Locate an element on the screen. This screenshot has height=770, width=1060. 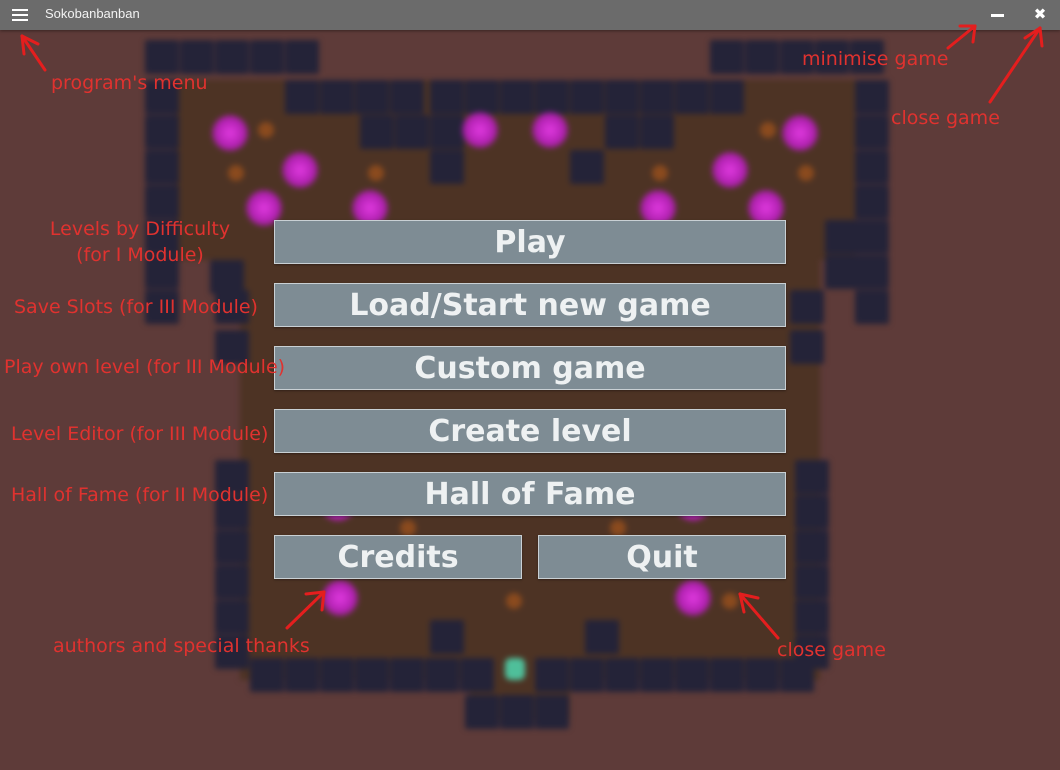
minimize-icon is located at coordinates (998, 15).